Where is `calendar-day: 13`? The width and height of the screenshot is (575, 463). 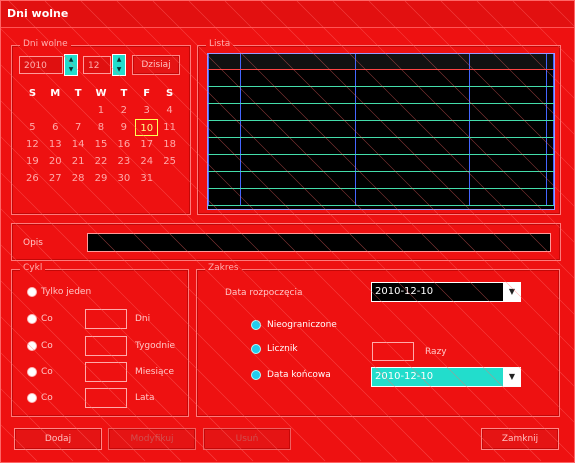 calendar-day: 13 is located at coordinates (55, 144).